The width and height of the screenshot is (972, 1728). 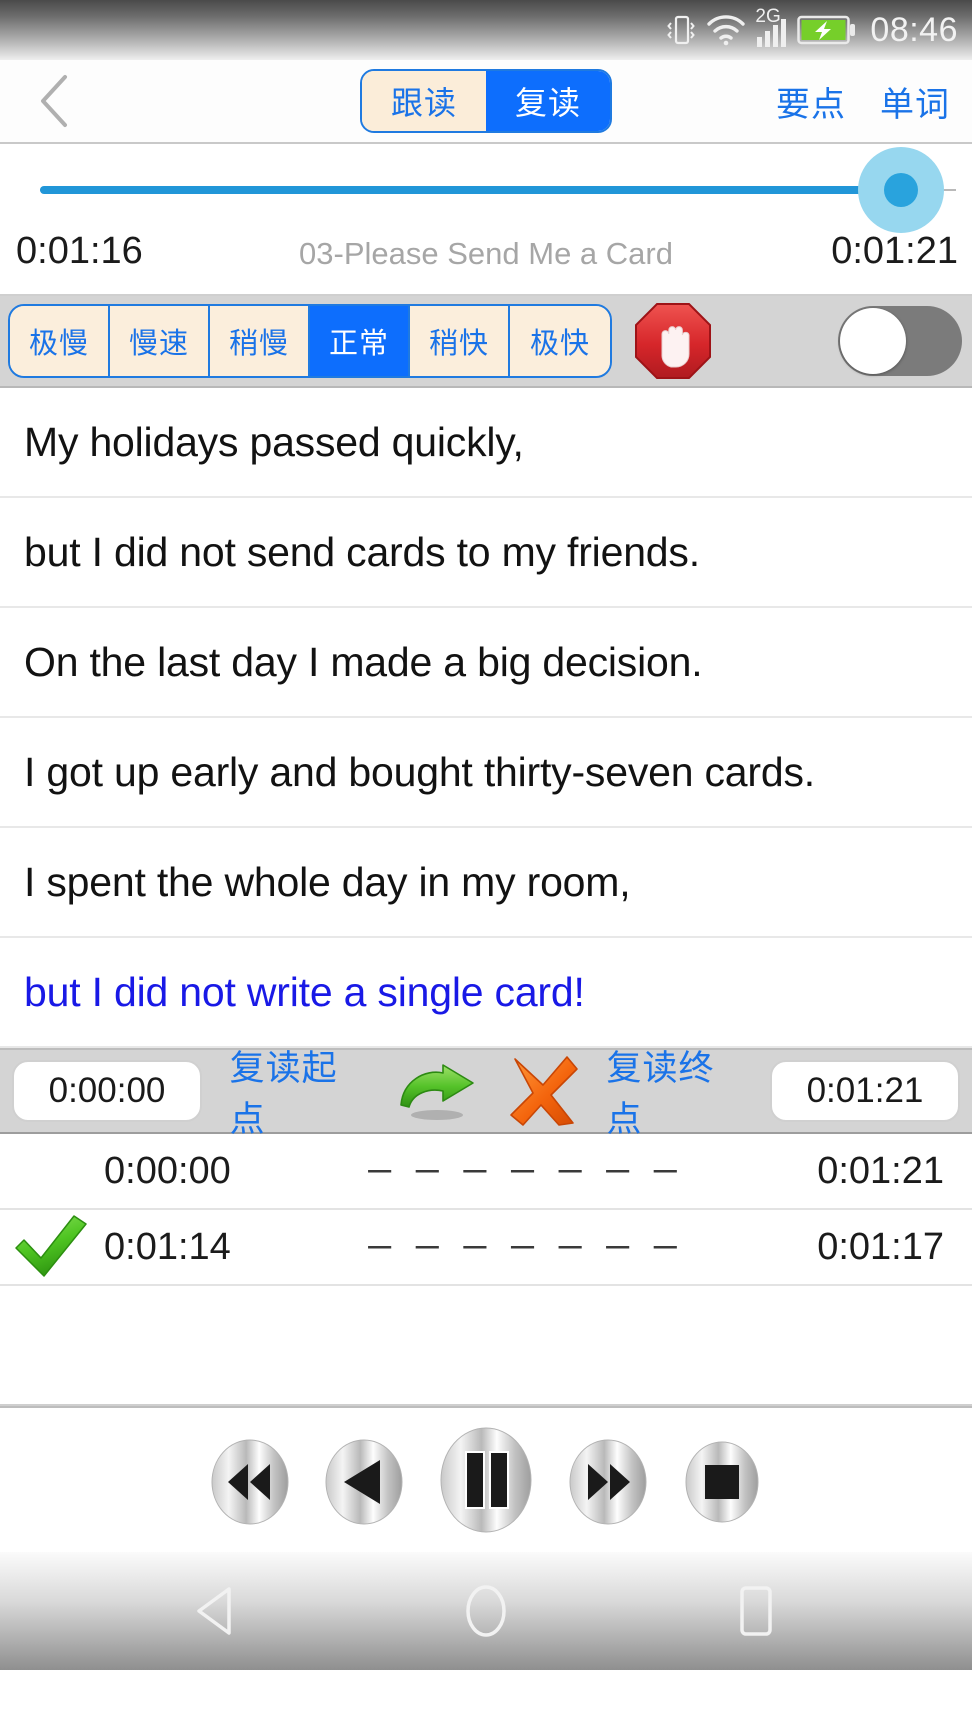 I want to click on orange-cross-icon, so click(x=543, y=1091).